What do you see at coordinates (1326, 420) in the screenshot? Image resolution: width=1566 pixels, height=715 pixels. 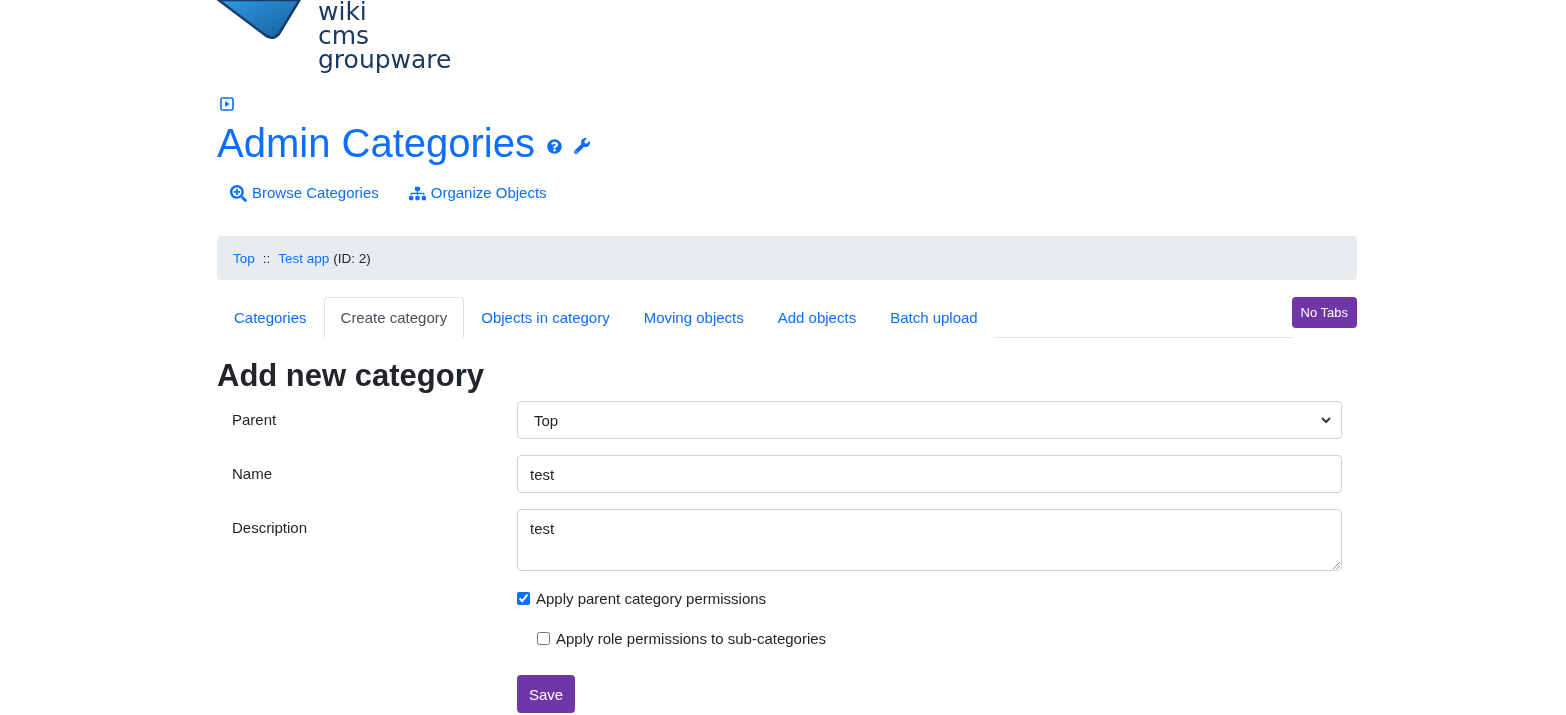 I see `chevron-down-icon` at bounding box center [1326, 420].